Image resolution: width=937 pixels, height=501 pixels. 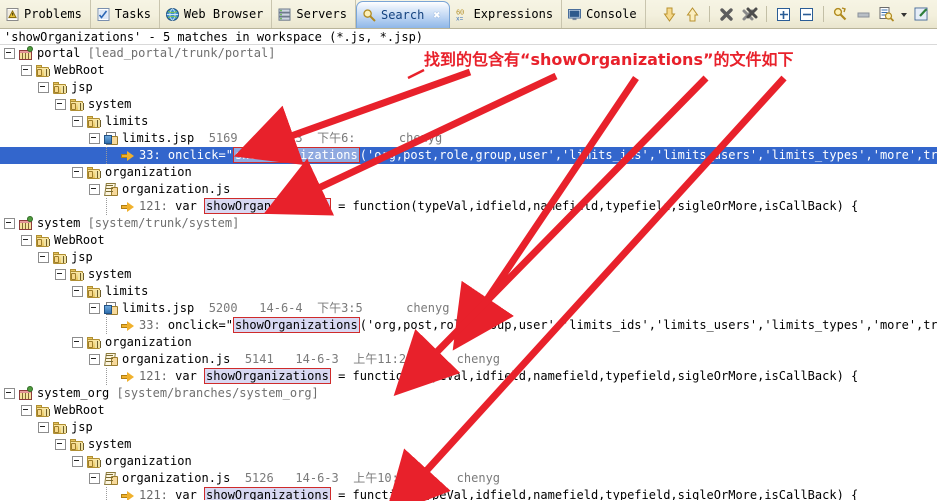 What do you see at coordinates (196, 155) in the screenshot?
I see `match-code-pre: onclick="` at bounding box center [196, 155].